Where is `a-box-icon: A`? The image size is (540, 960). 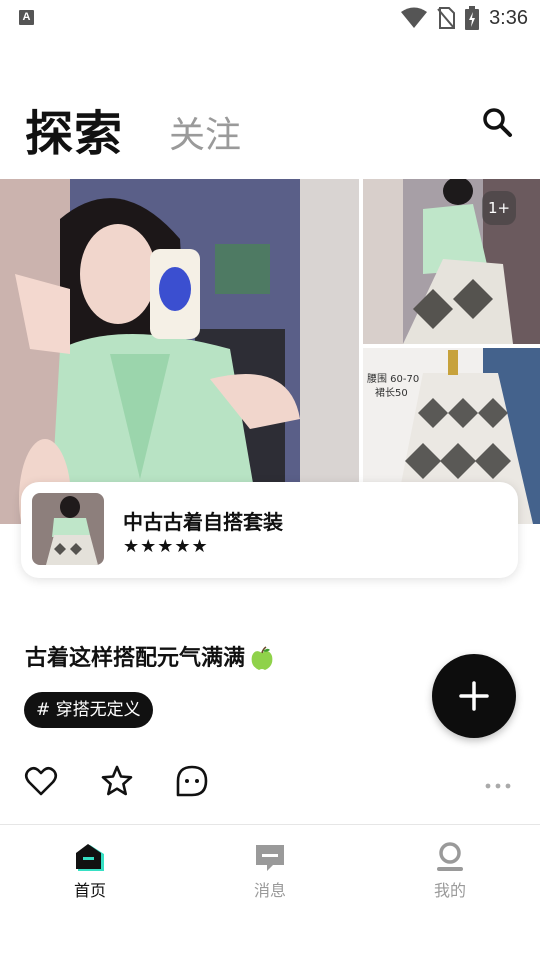 a-box-icon: A is located at coordinates (26, 17).